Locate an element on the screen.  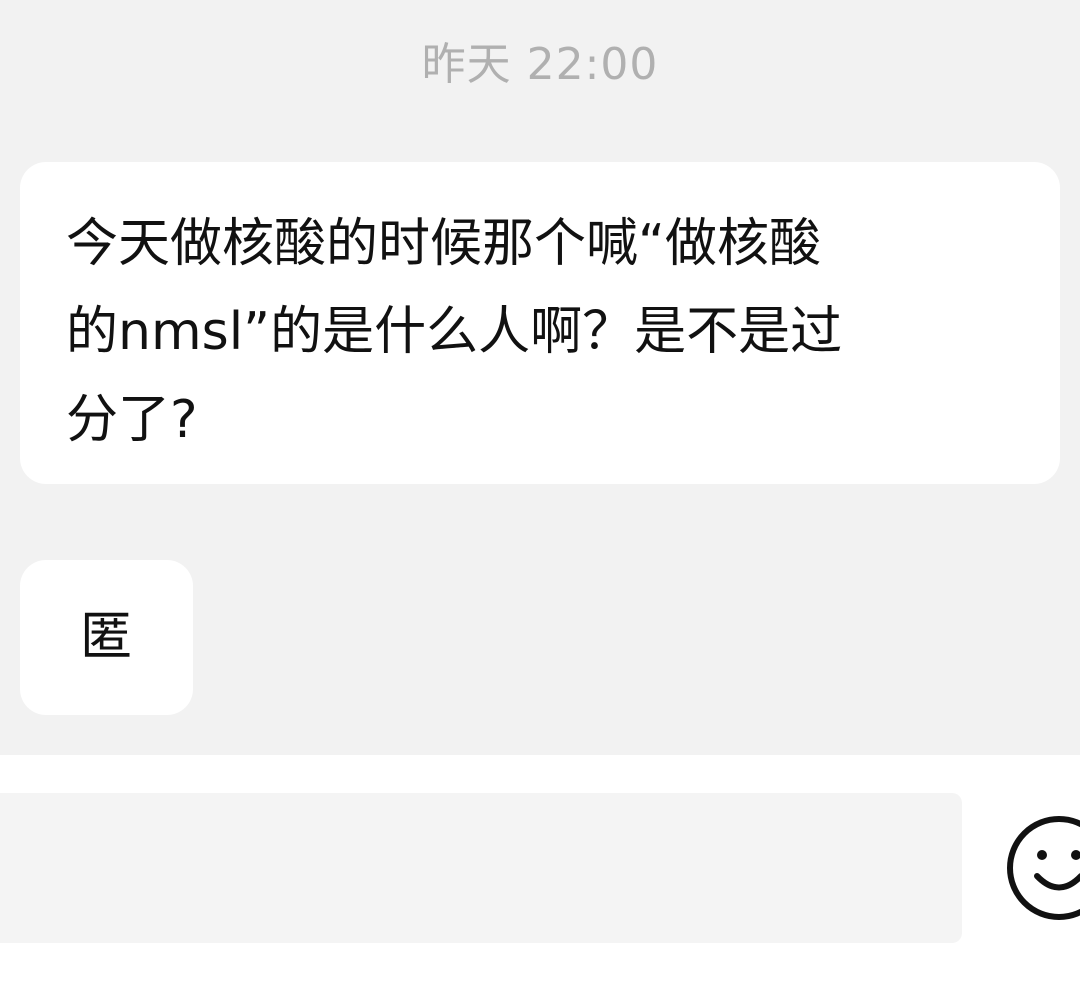
message-input is located at coordinates (481, 868).